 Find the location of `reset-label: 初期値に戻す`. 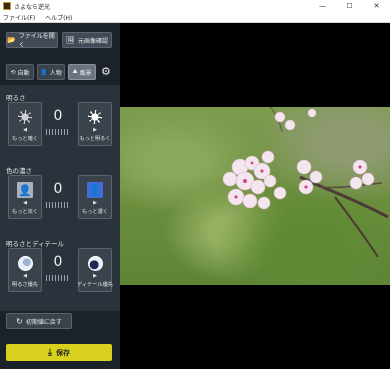

reset-label: 初期値に戻す is located at coordinates (43, 322).